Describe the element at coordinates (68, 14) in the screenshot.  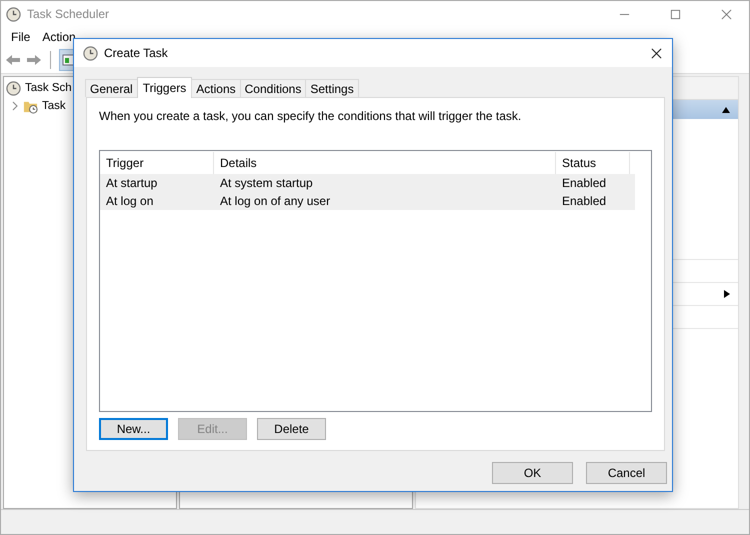
I see `window-title: Task Scheduler` at that location.